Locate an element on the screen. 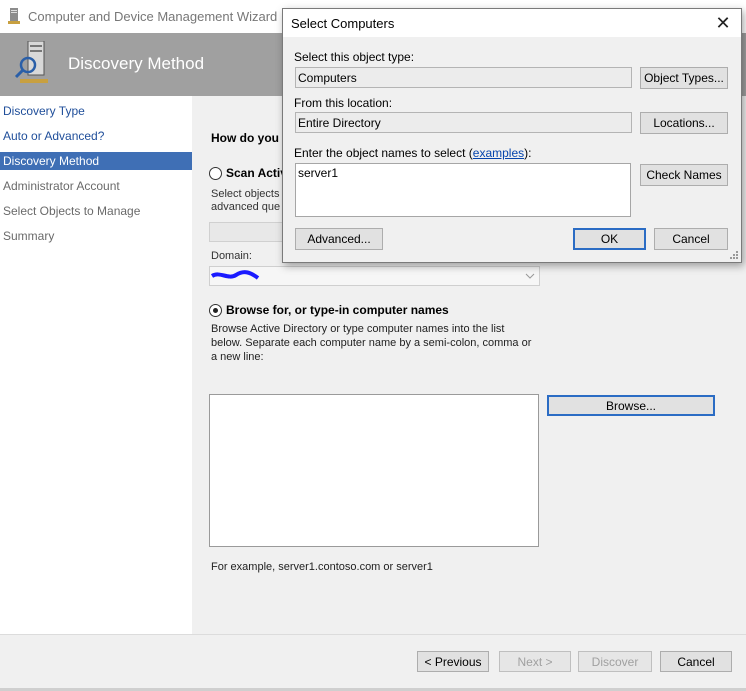 This screenshot has height=691, width=746. nav-item-administrator-account: Administrator Account is located at coordinates (61, 186).